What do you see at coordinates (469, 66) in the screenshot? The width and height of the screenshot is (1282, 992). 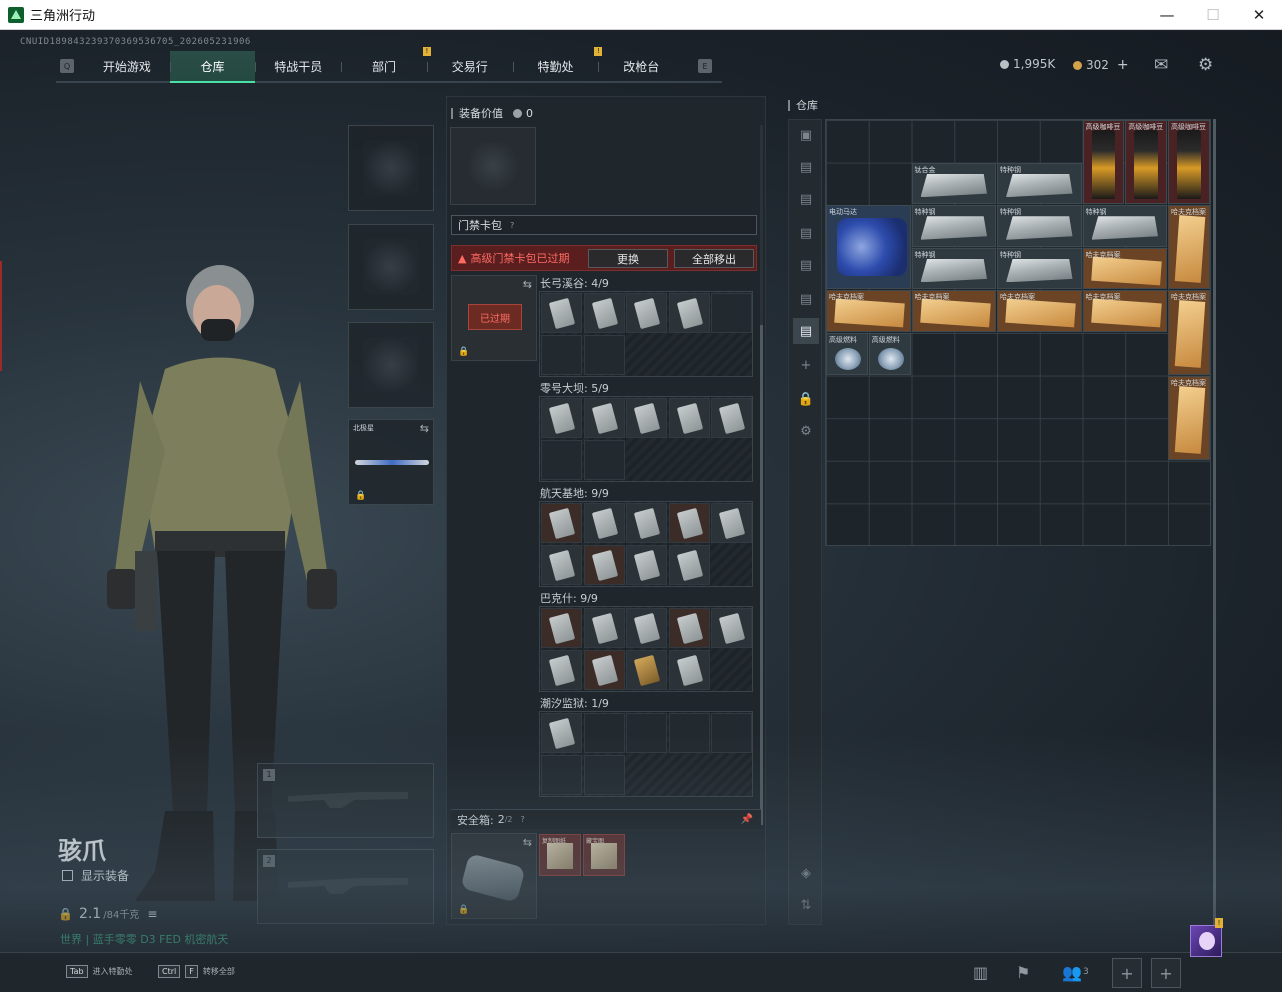 I see `tab-market: 交易行` at bounding box center [469, 66].